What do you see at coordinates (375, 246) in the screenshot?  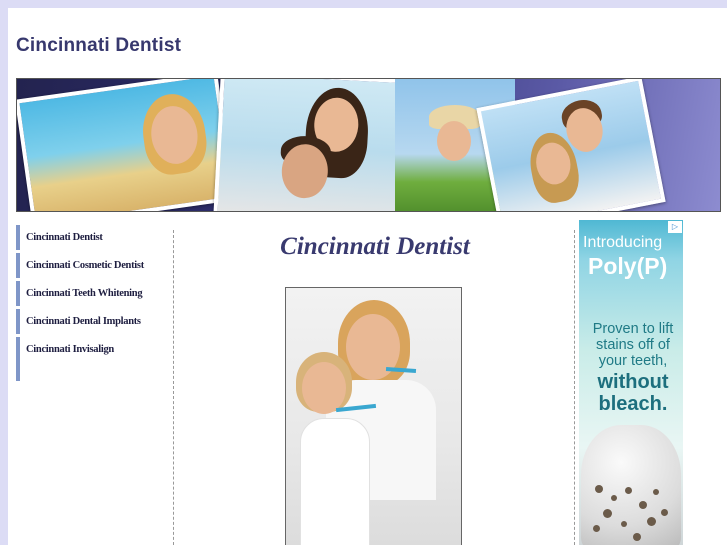 I see `page-heading: Cincinnati Dentist` at bounding box center [375, 246].